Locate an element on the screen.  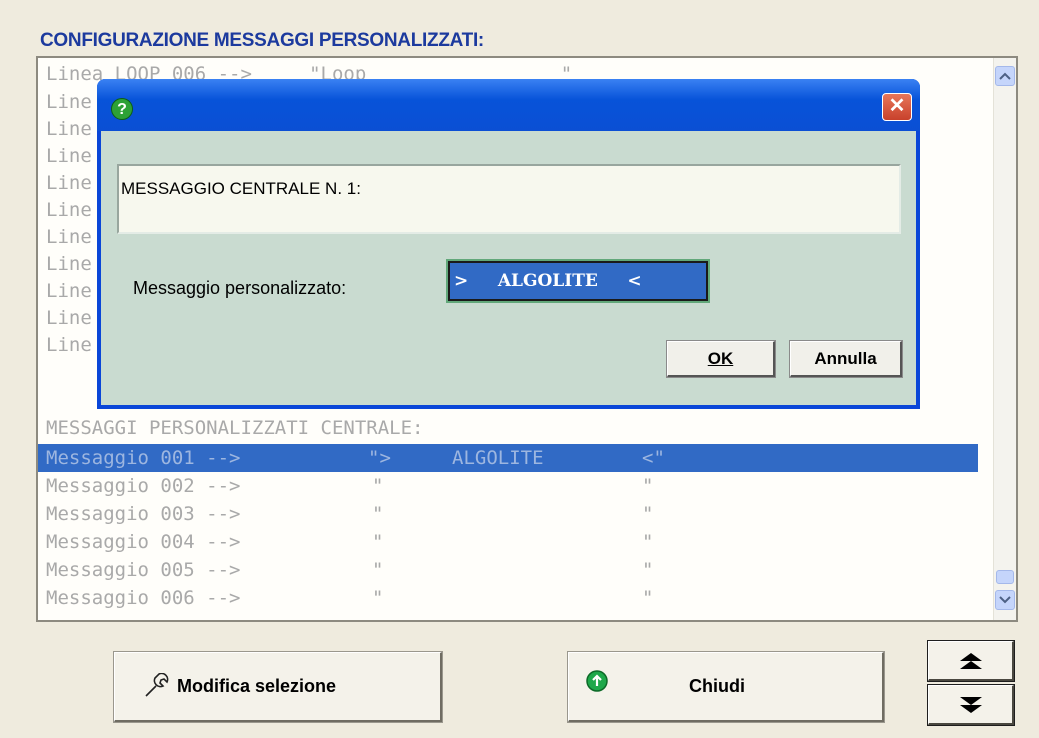
scroll-bottom-button is located at coordinates (971, 705).